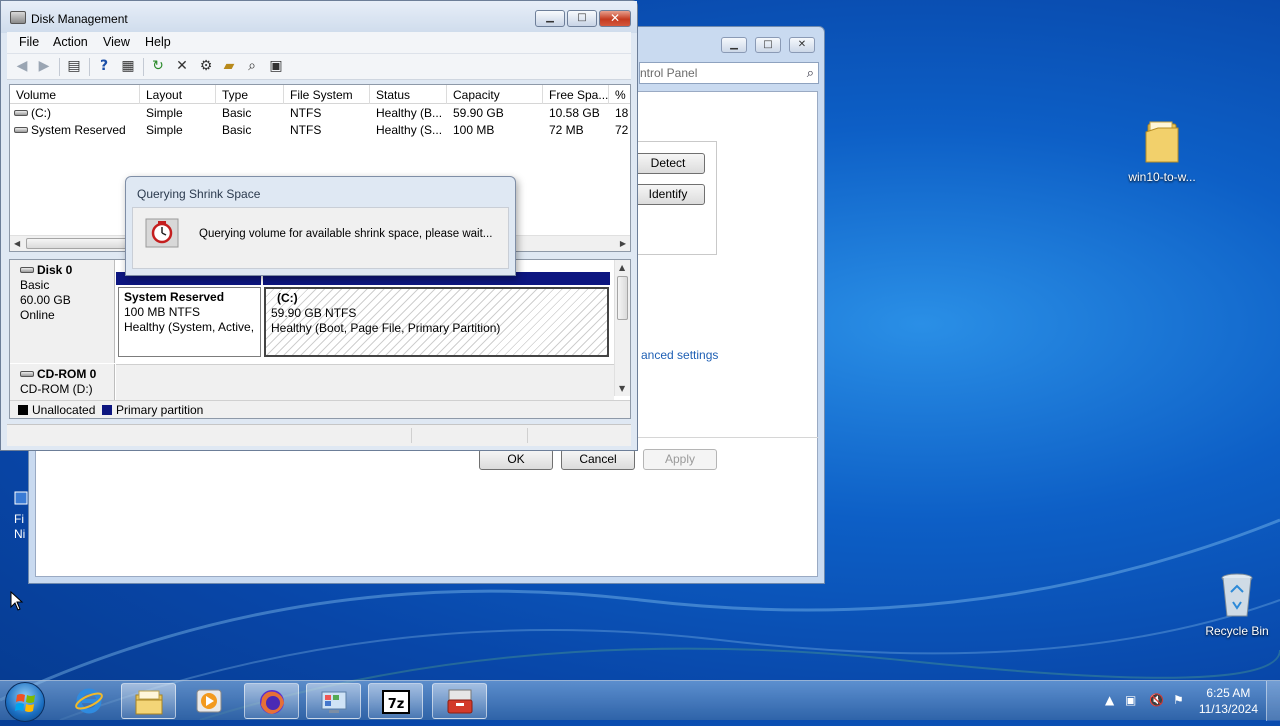 Image resolution: width=1280 pixels, height=726 pixels. I want to click on cdrom-name: CD-ROM 0, so click(67, 374).